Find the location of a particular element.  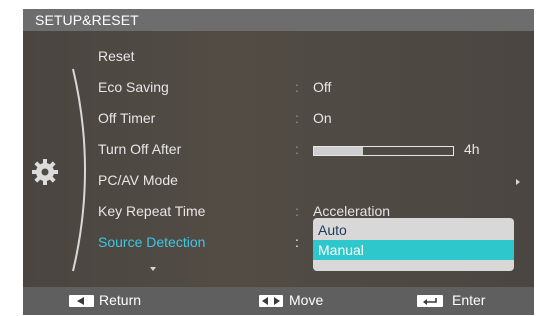

chevron-down-icon is located at coordinates (153, 269).